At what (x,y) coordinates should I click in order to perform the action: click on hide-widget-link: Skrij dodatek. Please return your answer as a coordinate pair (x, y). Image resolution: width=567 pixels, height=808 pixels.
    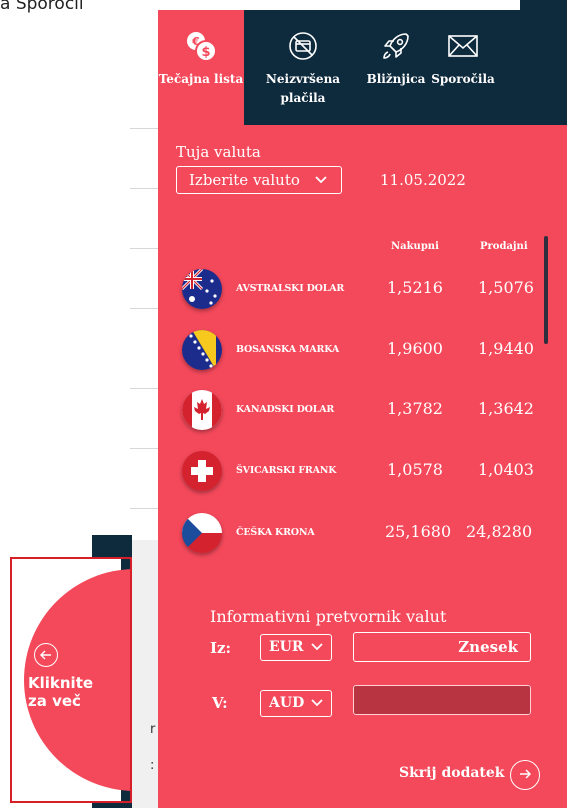
    Looking at the image, I should click on (452, 773).